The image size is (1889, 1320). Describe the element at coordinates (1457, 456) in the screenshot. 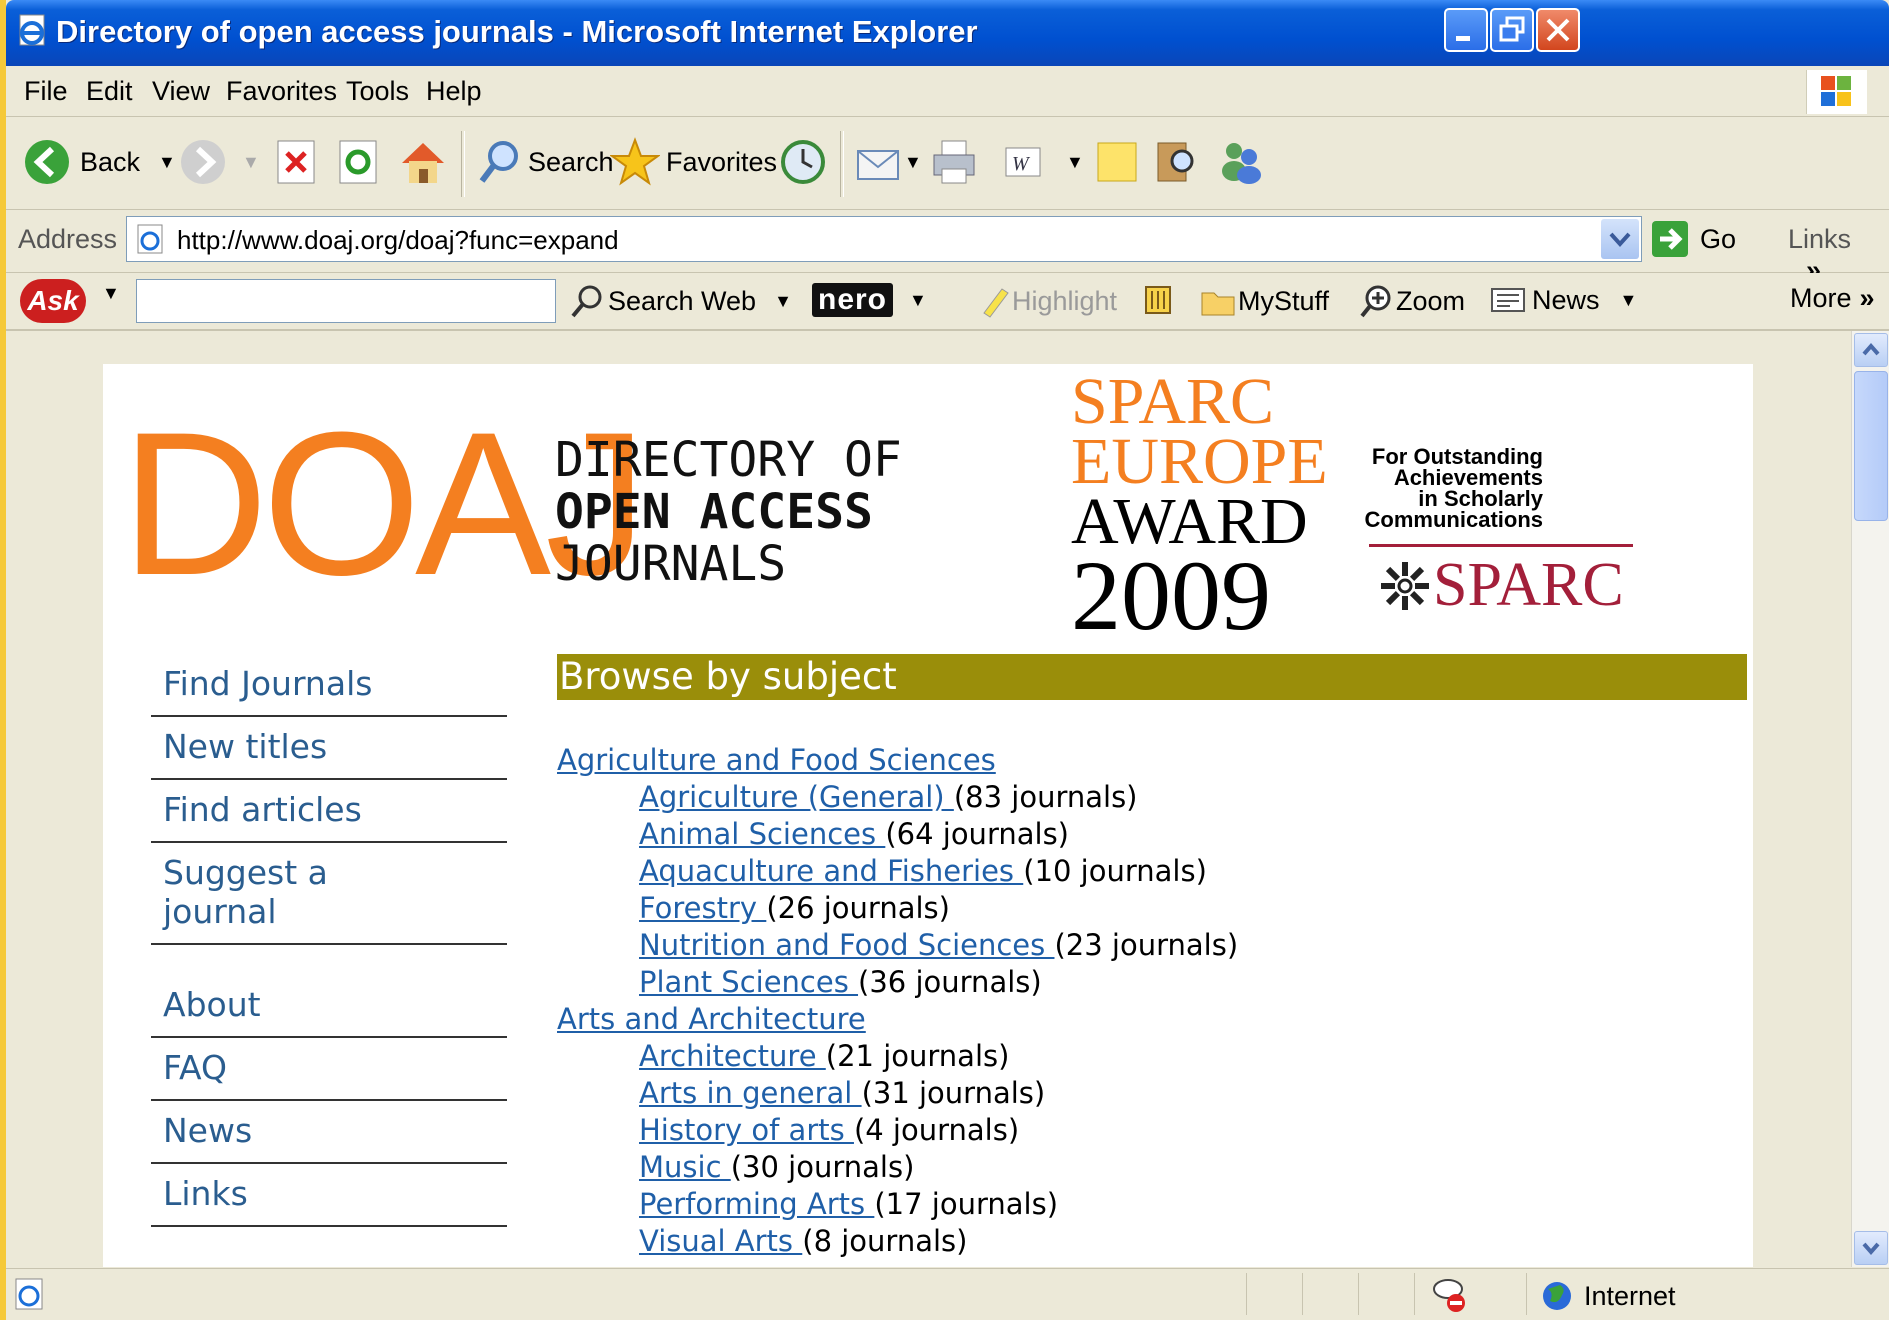

I see `award-caption-line-1: For Outstanding` at that location.